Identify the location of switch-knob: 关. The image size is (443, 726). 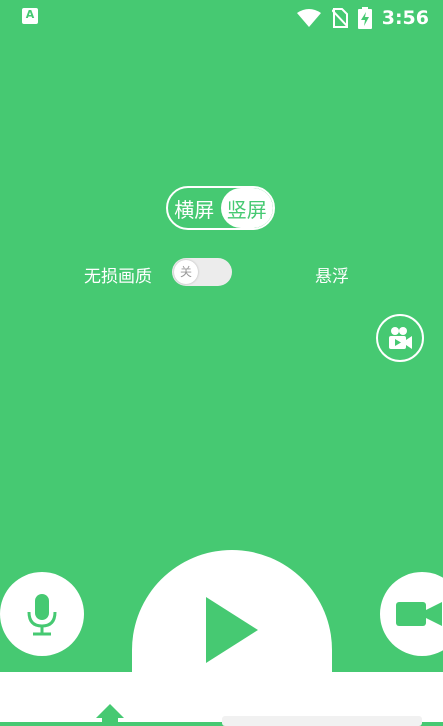
(186, 272).